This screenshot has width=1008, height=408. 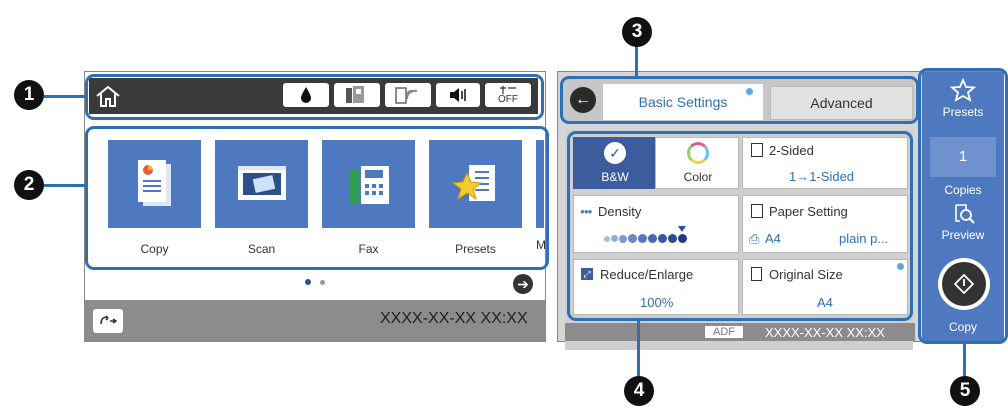 What do you see at coordinates (523, 284) in the screenshot?
I see `next-page-arrow-icon: ➔` at bounding box center [523, 284].